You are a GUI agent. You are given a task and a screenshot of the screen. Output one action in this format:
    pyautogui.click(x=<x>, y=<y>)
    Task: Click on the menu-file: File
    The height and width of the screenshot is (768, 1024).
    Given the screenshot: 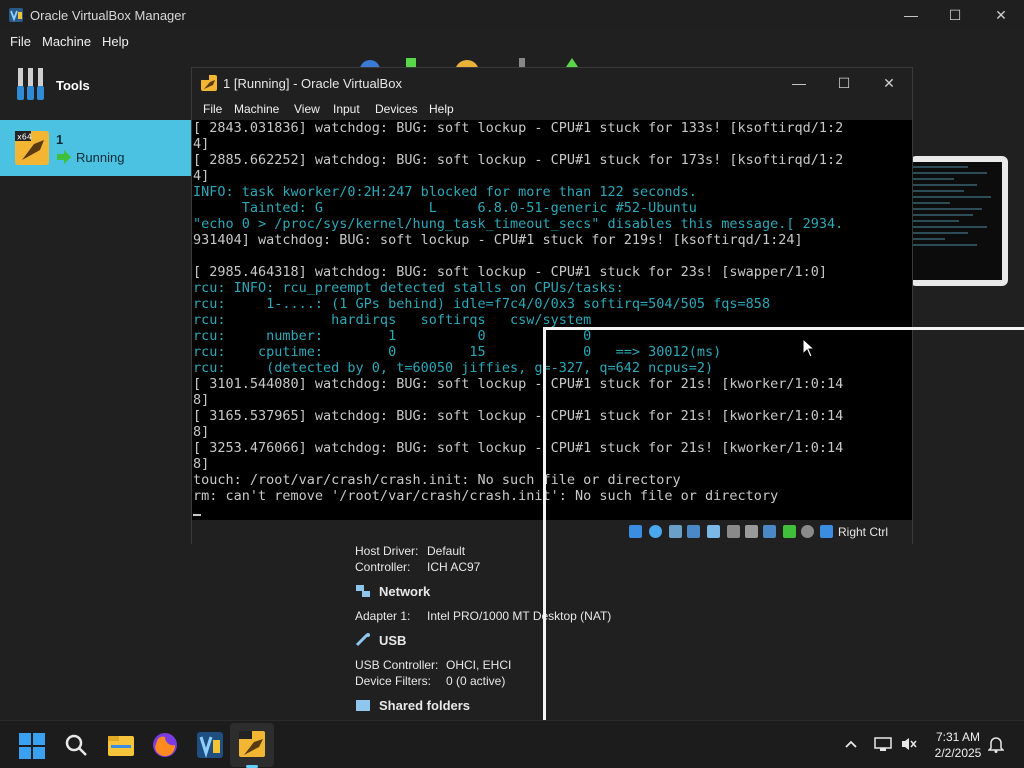 What is the action you would take?
    pyautogui.click(x=20, y=41)
    